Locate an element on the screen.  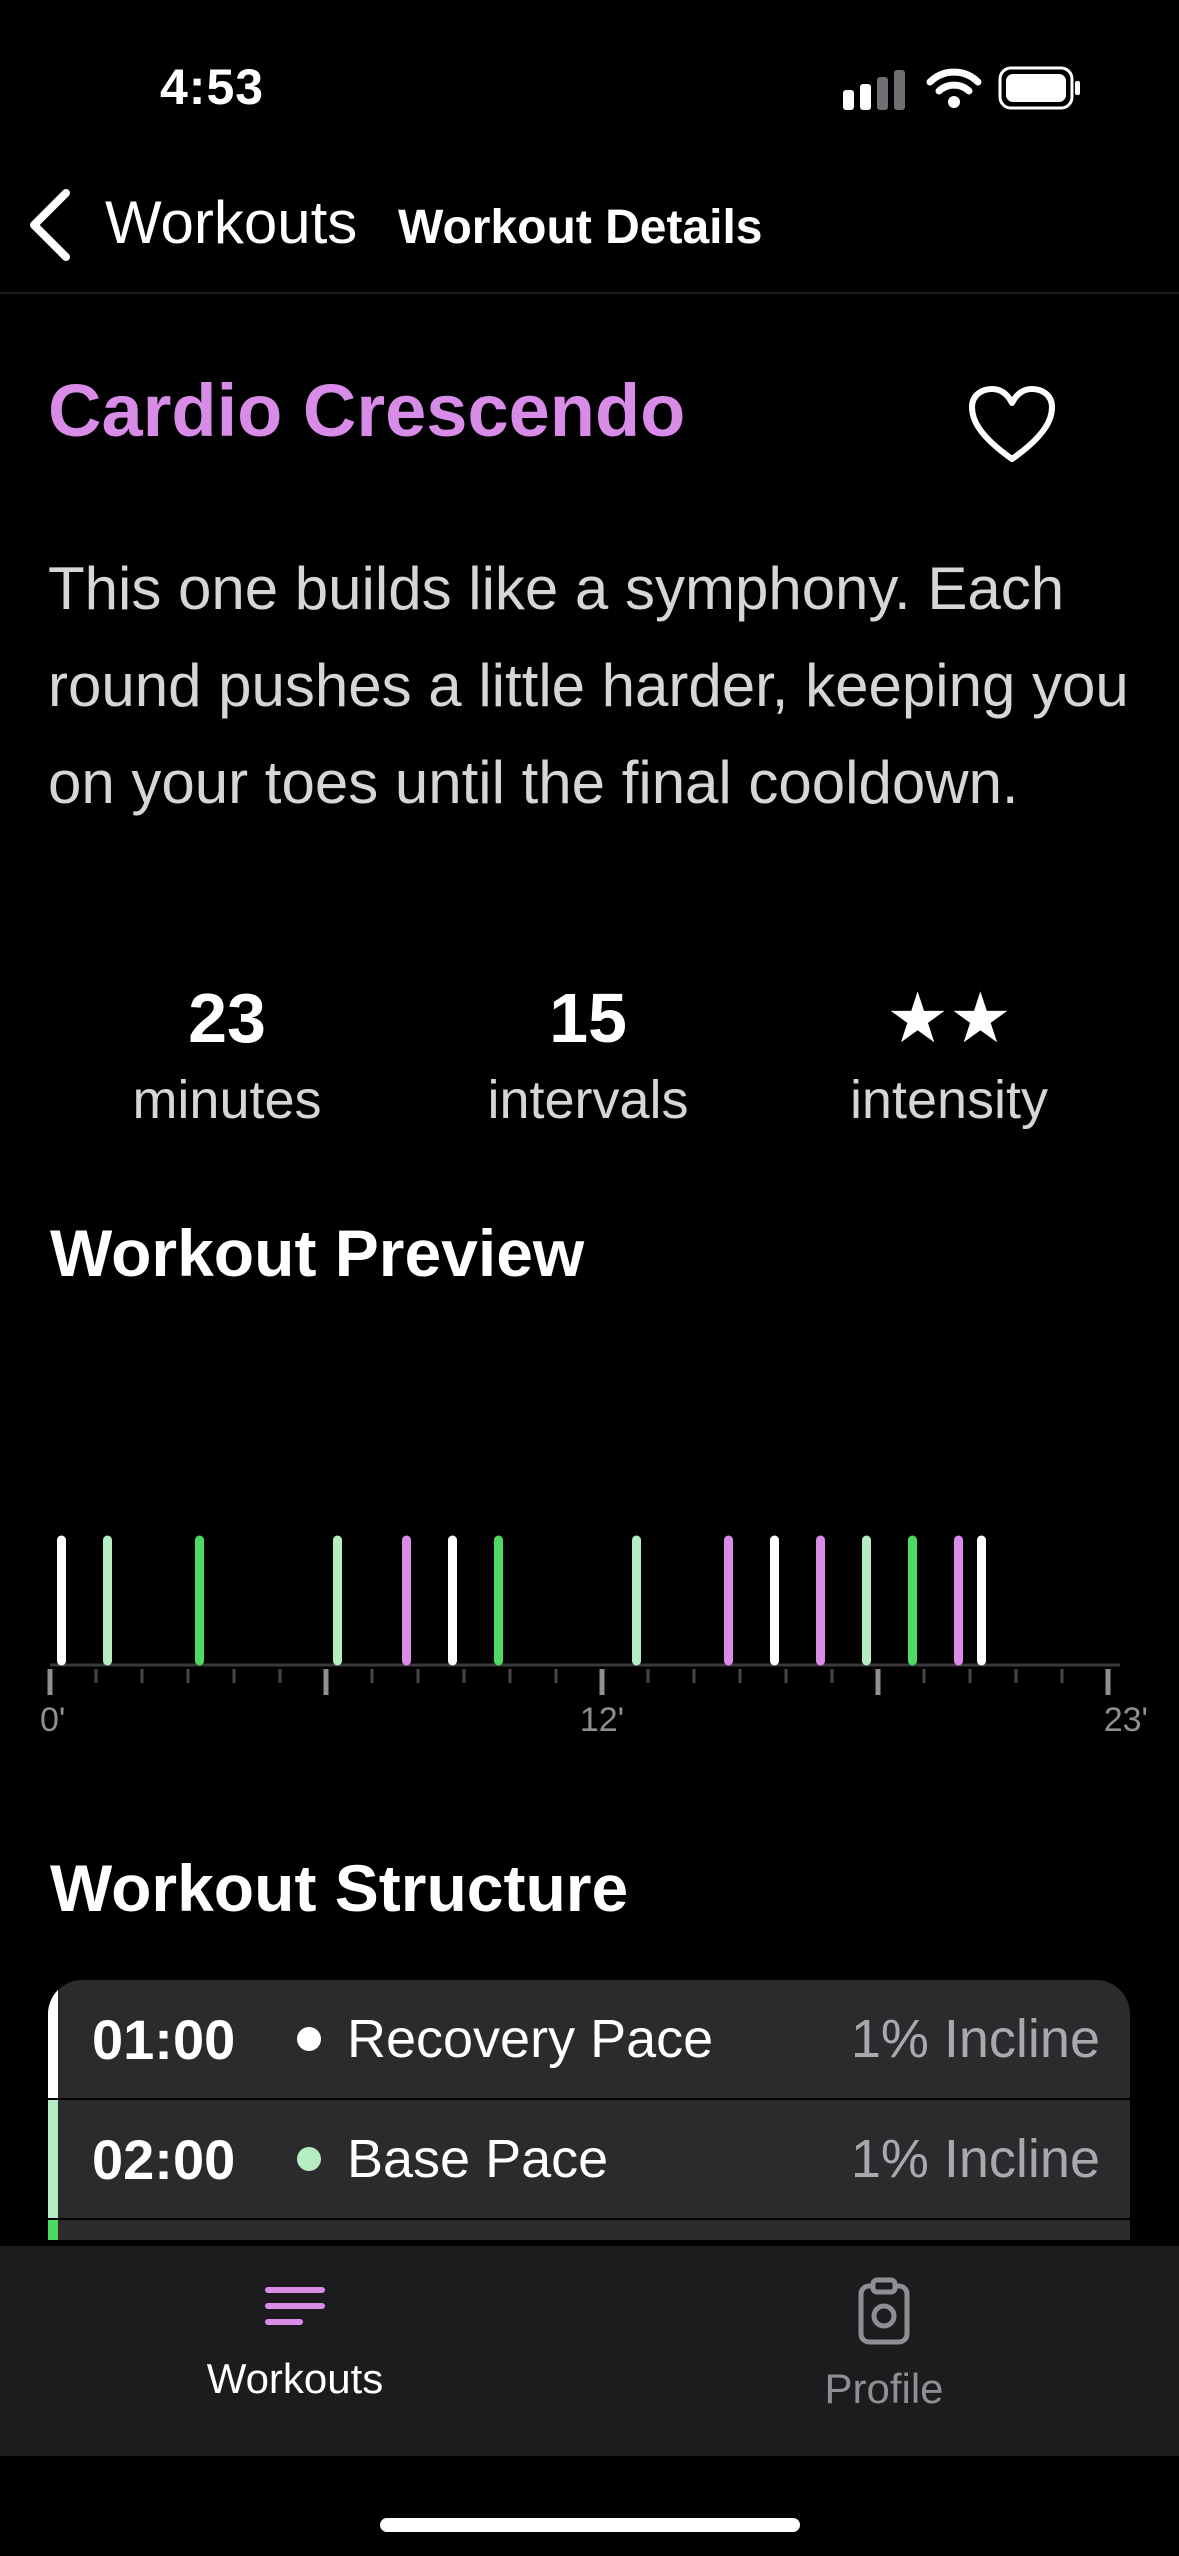
nav-divider is located at coordinates (589, 293).